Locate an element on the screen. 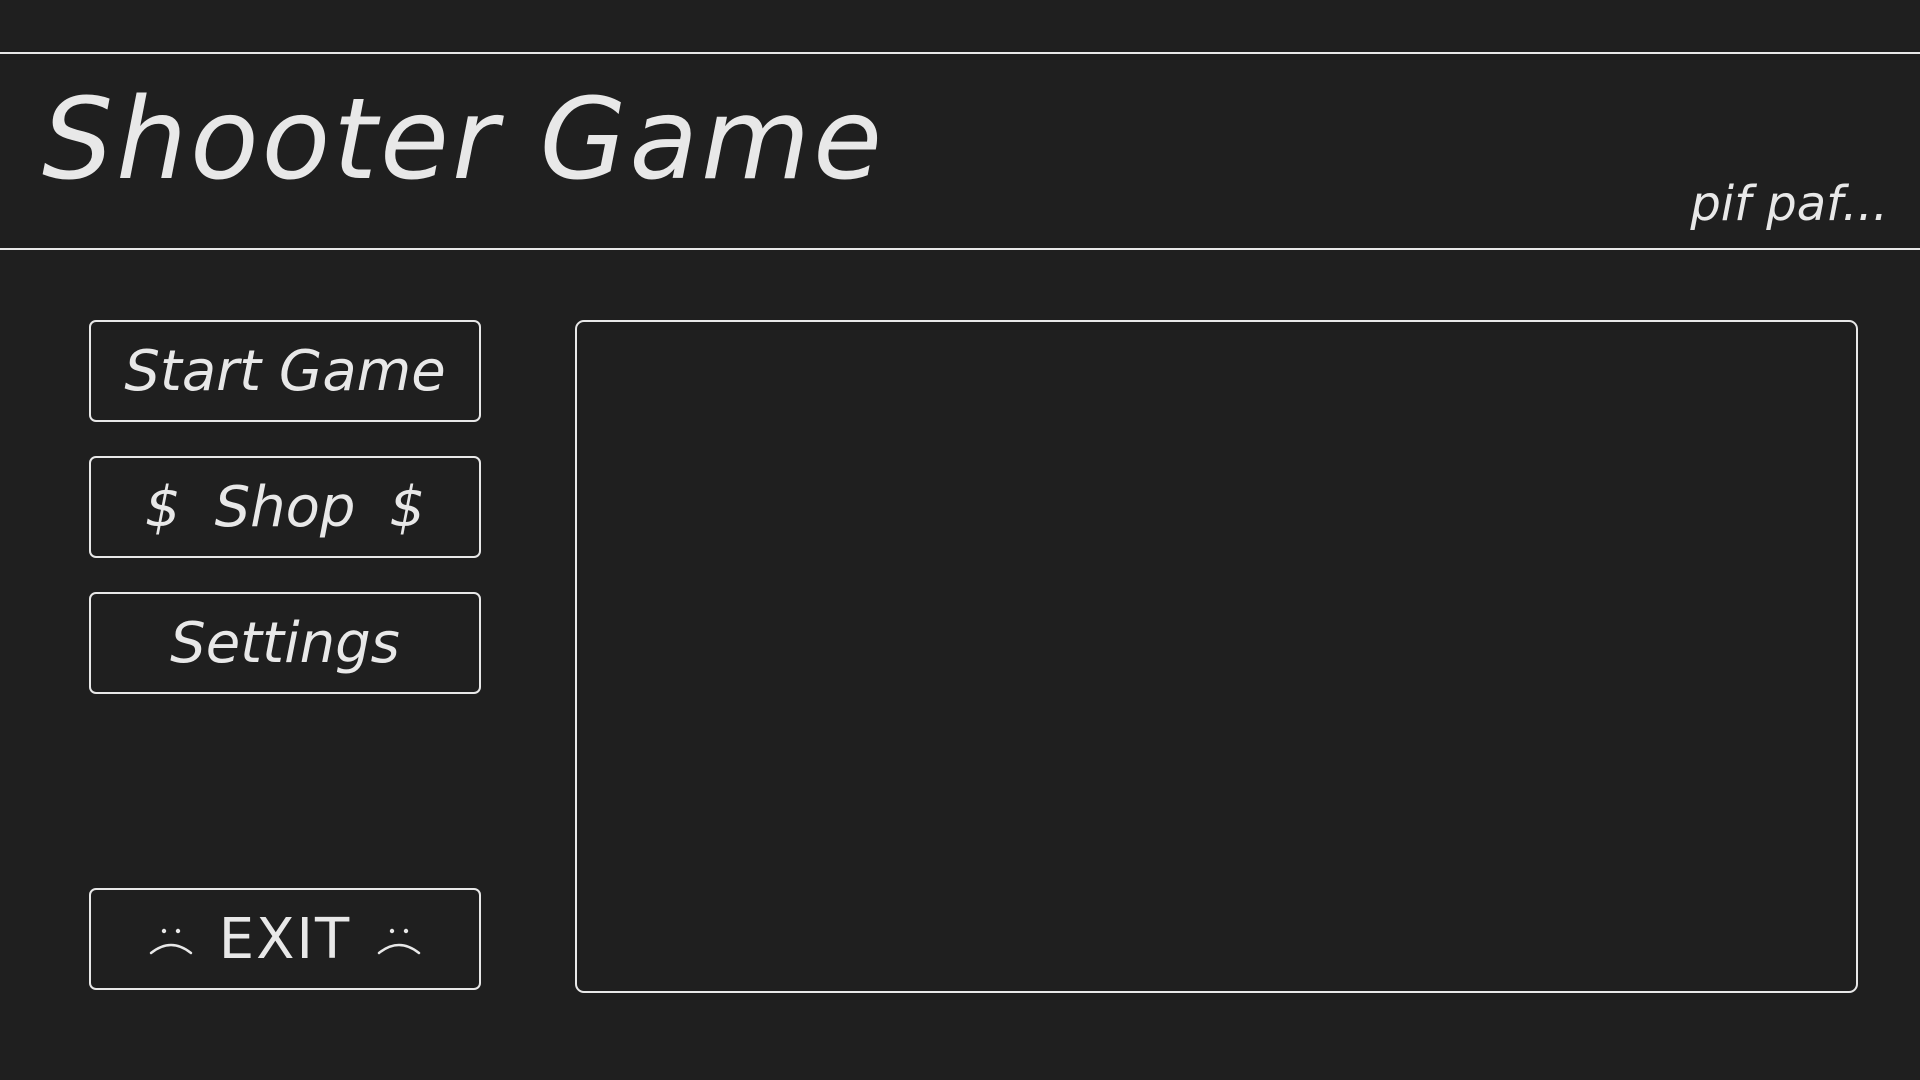 The image size is (1920, 1080). shop-label: Shop is located at coordinates (285, 507).